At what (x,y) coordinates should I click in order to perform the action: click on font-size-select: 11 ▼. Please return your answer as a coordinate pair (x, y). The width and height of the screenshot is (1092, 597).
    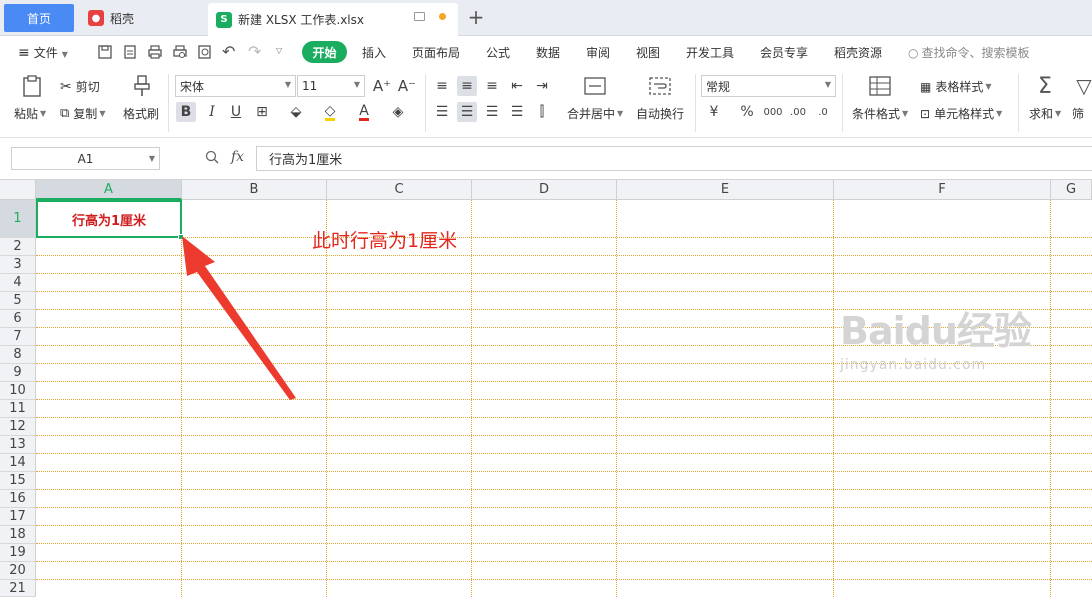
    Looking at the image, I should click on (331, 86).